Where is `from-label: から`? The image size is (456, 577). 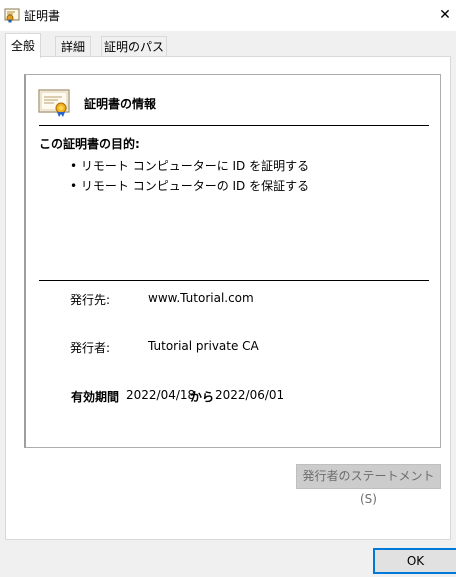
from-label: から is located at coordinates (202, 397).